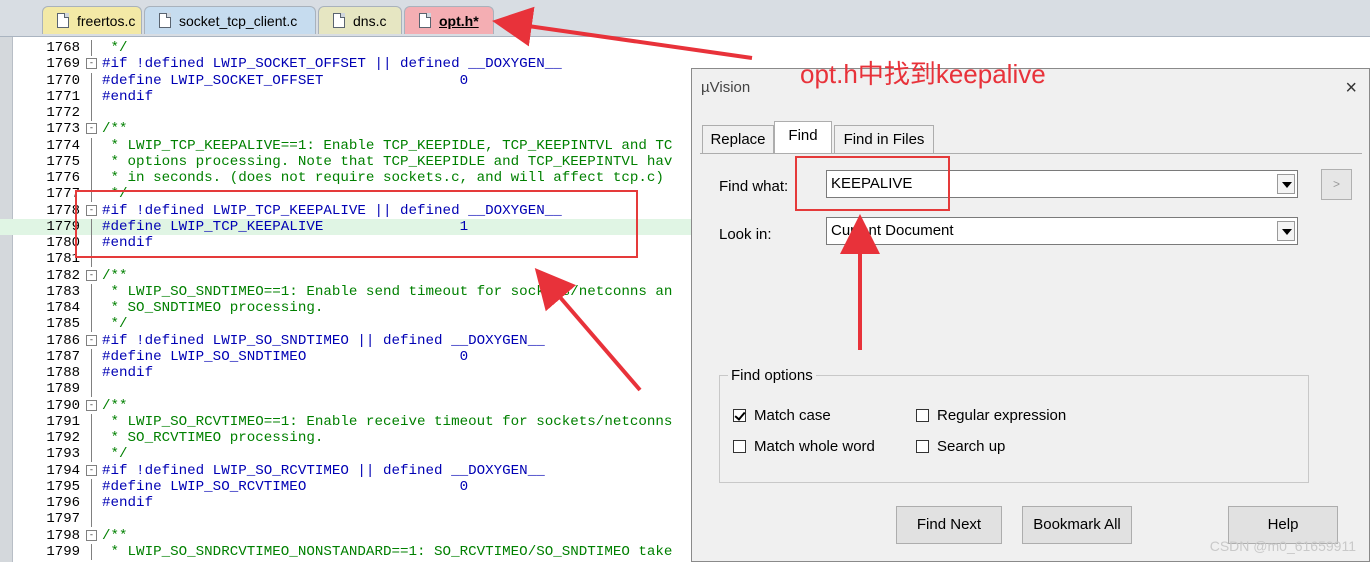  What do you see at coordinates (622, 33) in the screenshot?
I see `arrow-to-tab` at bounding box center [622, 33].